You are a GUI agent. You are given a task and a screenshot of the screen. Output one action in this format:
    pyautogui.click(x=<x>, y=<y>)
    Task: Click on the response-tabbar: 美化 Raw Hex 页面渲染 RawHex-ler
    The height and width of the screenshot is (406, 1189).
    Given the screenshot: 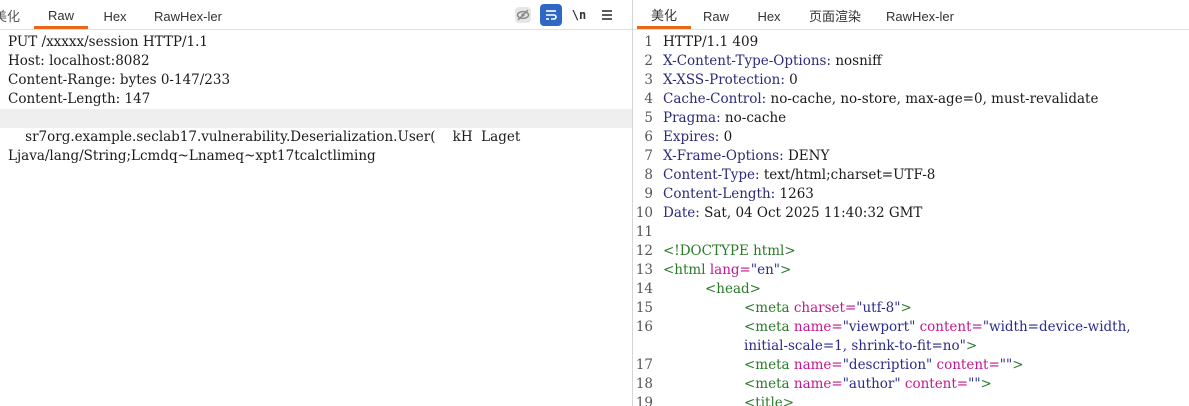 What is the action you would take?
    pyautogui.click(x=911, y=15)
    